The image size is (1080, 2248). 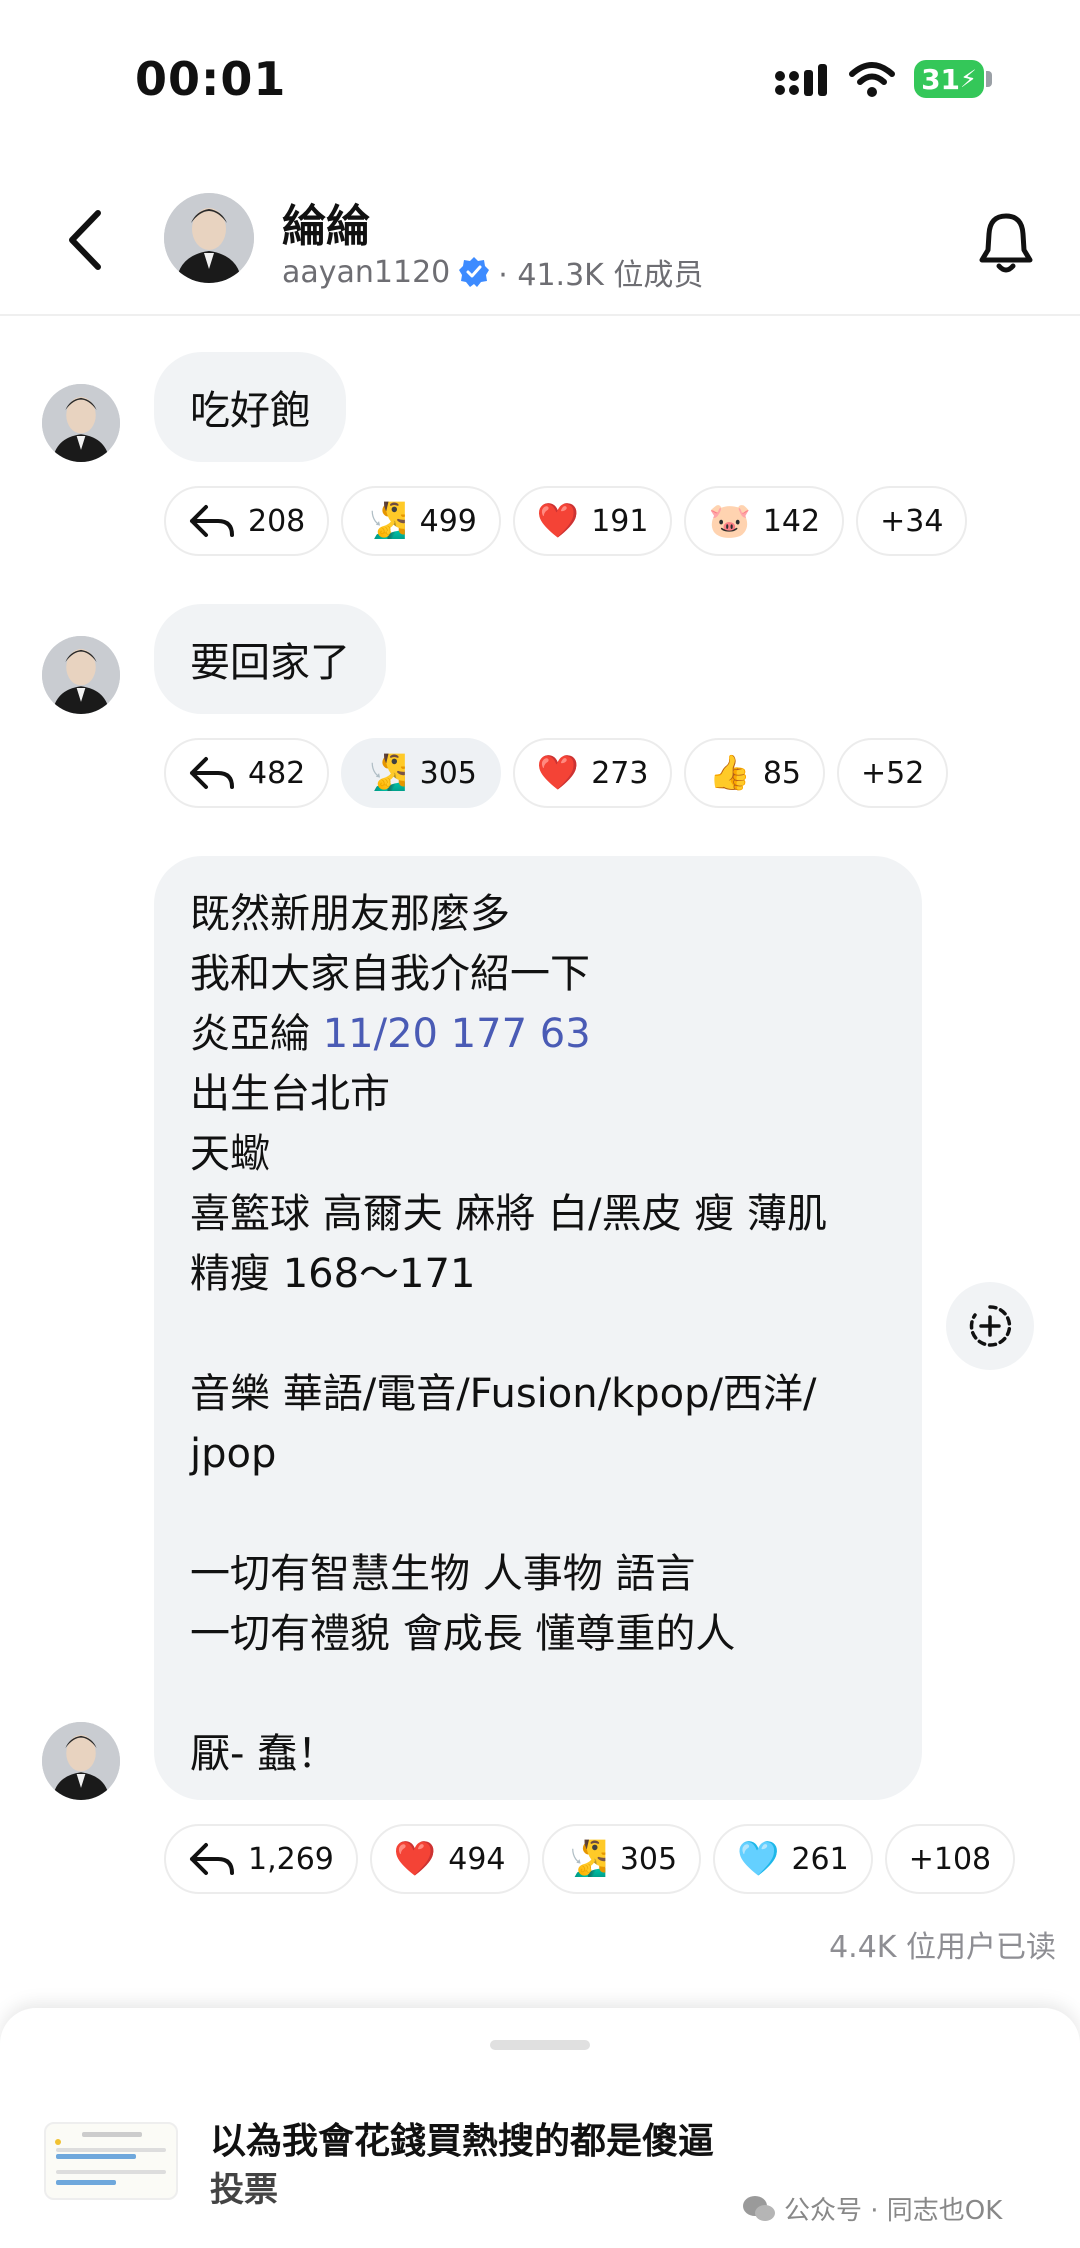 I want to click on message-line-part: 炎亞綸, so click(x=256, y=1034).